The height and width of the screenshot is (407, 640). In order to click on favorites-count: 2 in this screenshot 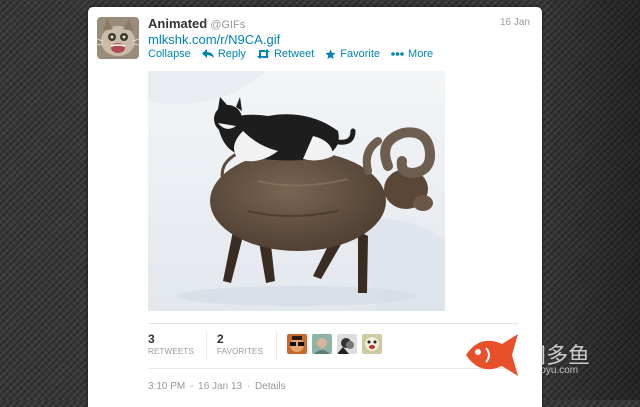, I will do `click(220, 339)`.